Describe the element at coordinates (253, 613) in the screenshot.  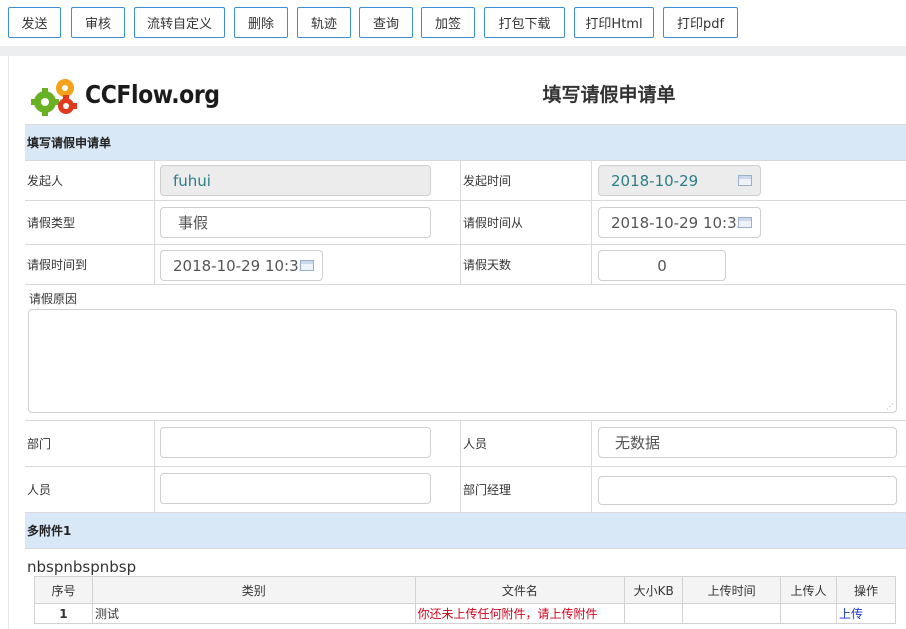
I see `row-category: 测试` at that location.